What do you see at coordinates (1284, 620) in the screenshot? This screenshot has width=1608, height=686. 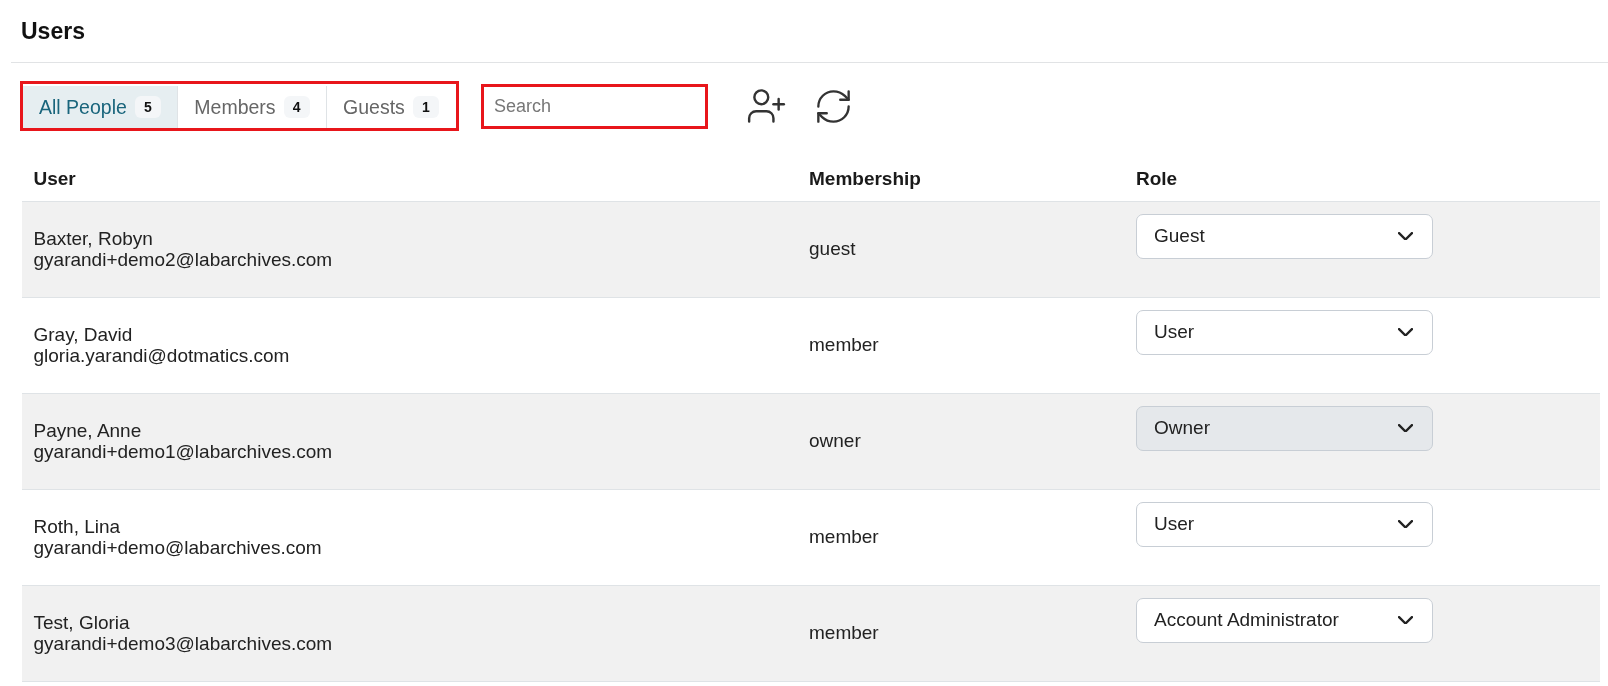 I see `role-dropdown: Account Administrator` at bounding box center [1284, 620].